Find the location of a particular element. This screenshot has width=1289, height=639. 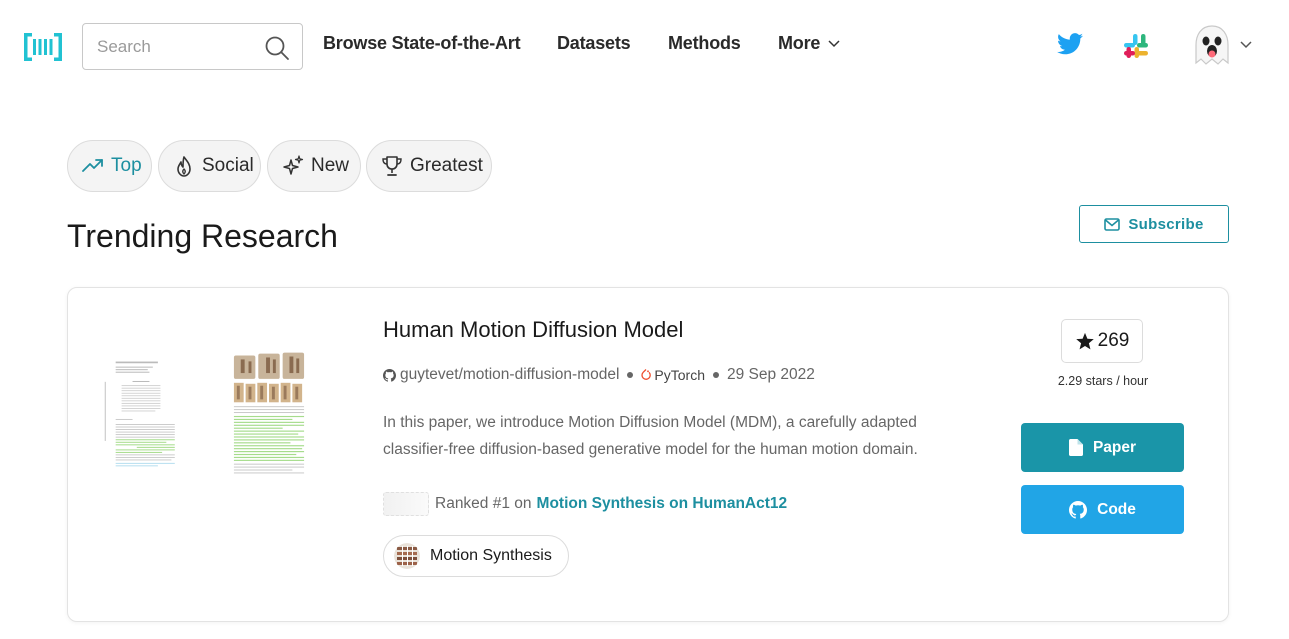

filter-new: New is located at coordinates (314, 166).